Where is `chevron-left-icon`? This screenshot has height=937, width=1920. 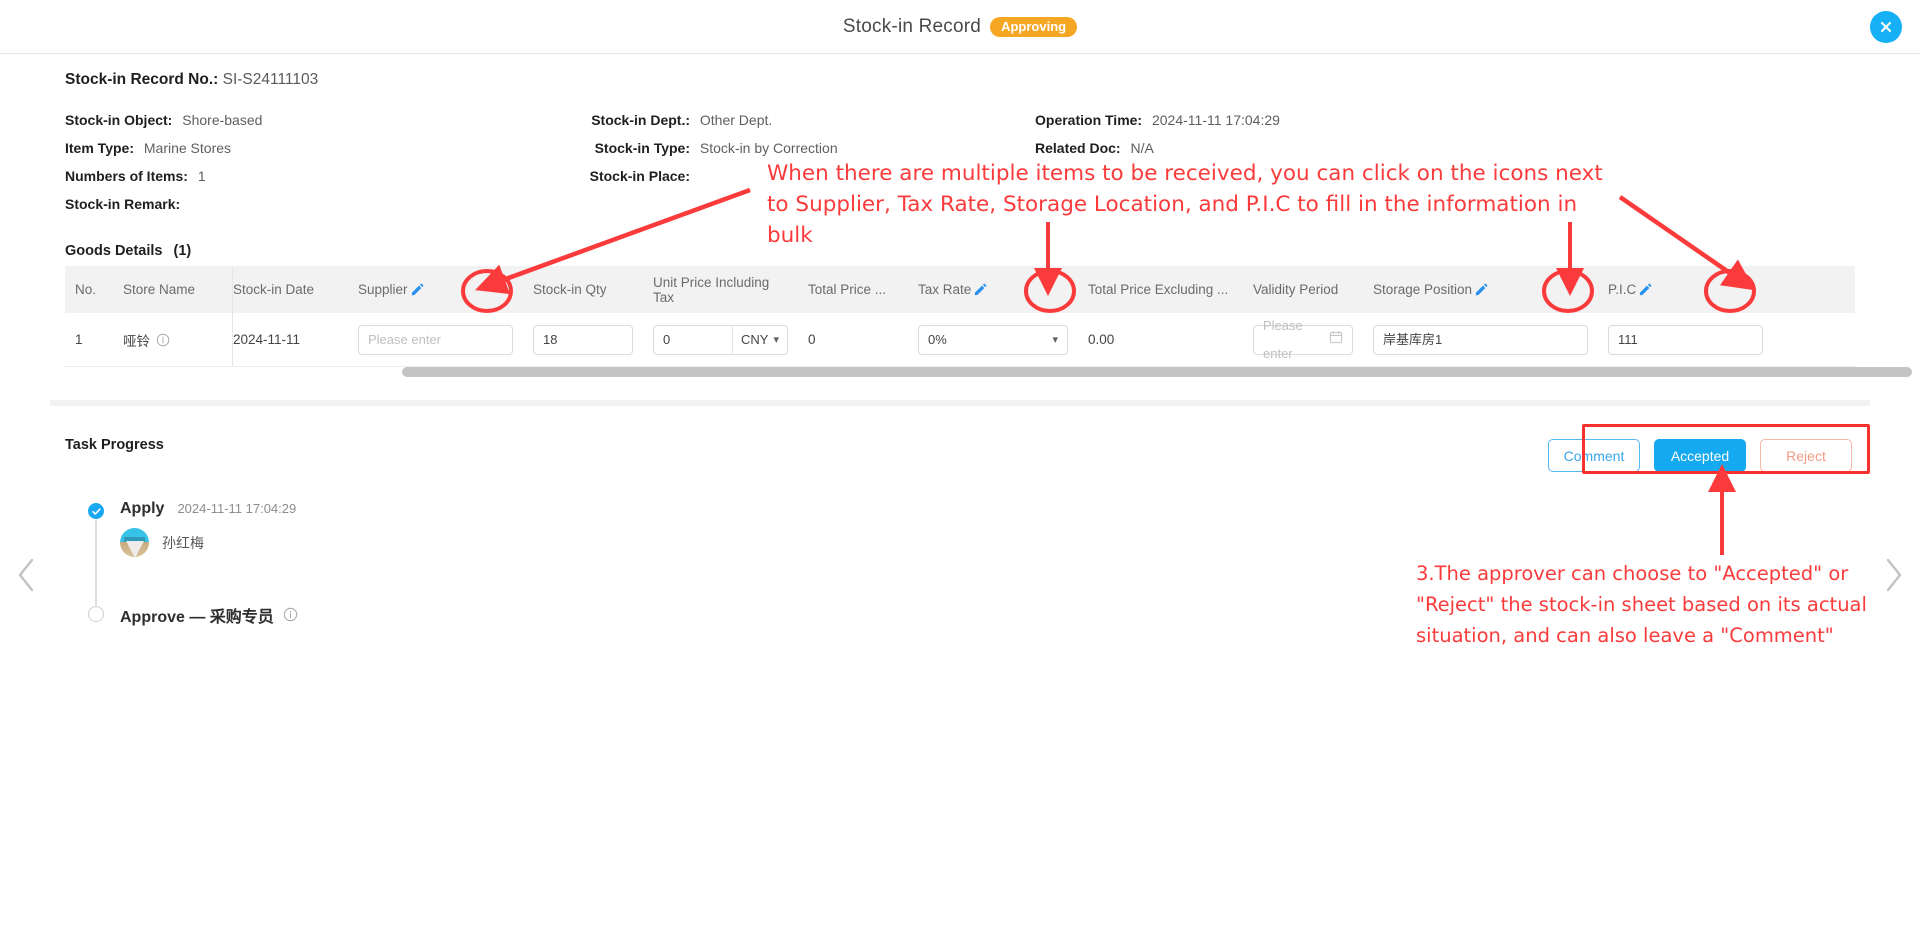
chevron-left-icon is located at coordinates (27, 577).